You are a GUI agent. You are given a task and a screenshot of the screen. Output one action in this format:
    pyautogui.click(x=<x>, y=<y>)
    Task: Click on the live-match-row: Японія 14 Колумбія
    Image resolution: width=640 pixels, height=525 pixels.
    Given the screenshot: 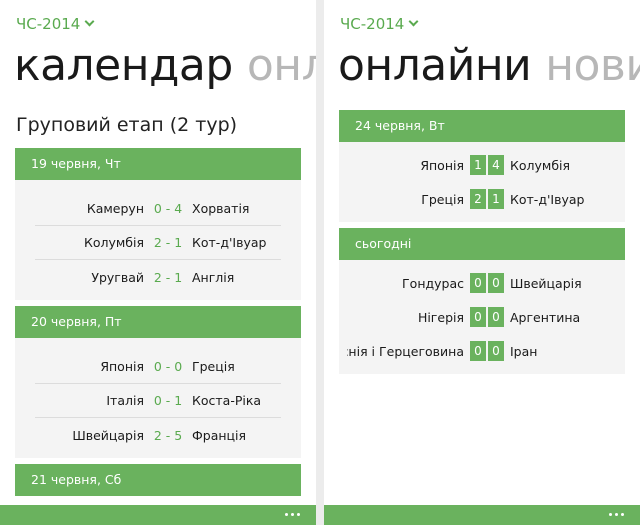 What is the action you would take?
    pyautogui.click(x=482, y=165)
    